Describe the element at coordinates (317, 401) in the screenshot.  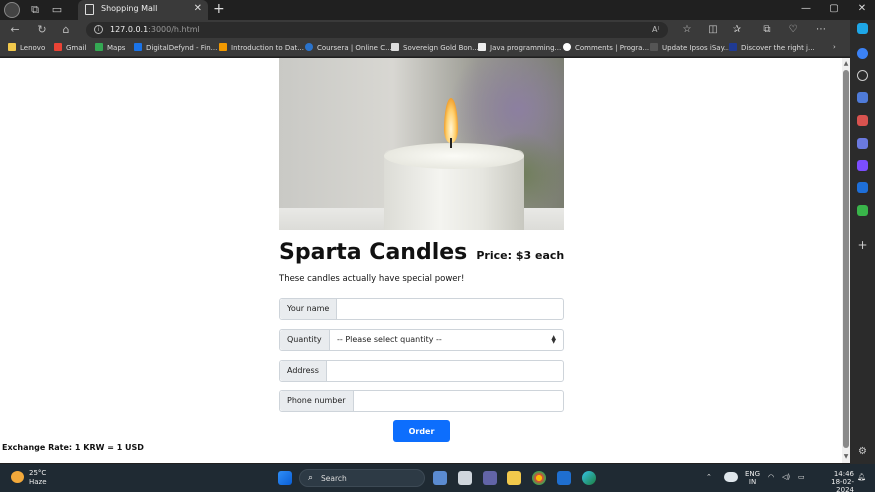
I see `phone-label: Phone number` at that location.